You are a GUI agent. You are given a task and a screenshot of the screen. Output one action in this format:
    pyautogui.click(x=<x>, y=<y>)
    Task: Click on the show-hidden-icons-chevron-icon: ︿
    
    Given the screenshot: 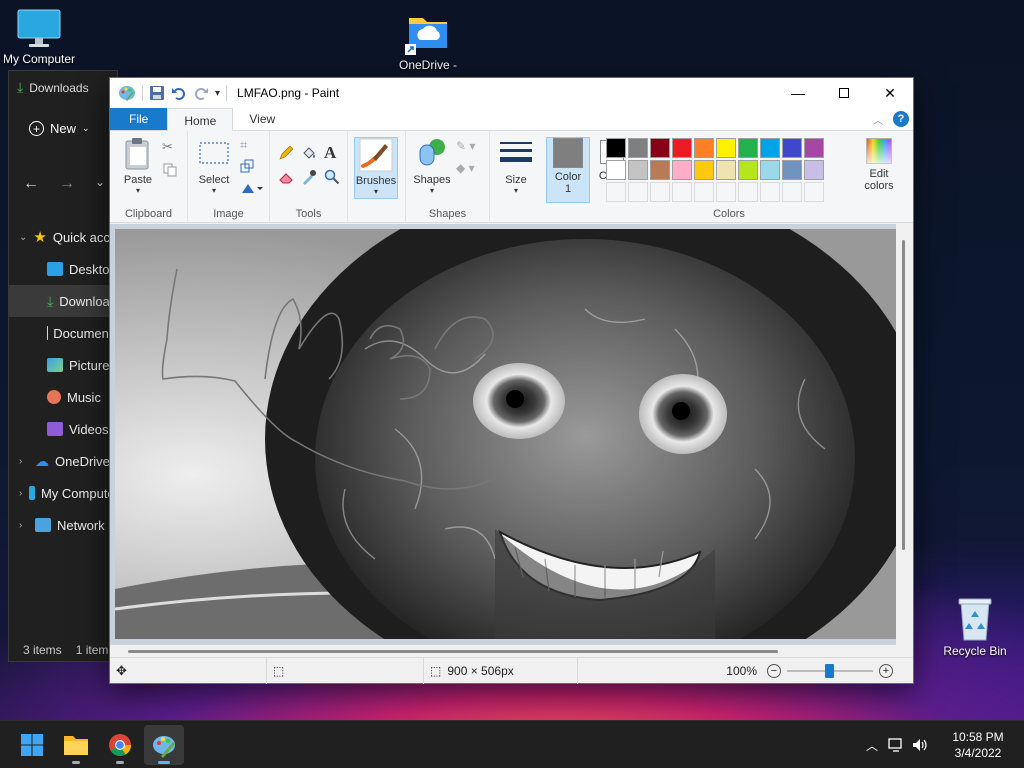 What is the action you would take?
    pyautogui.click(x=872, y=744)
    